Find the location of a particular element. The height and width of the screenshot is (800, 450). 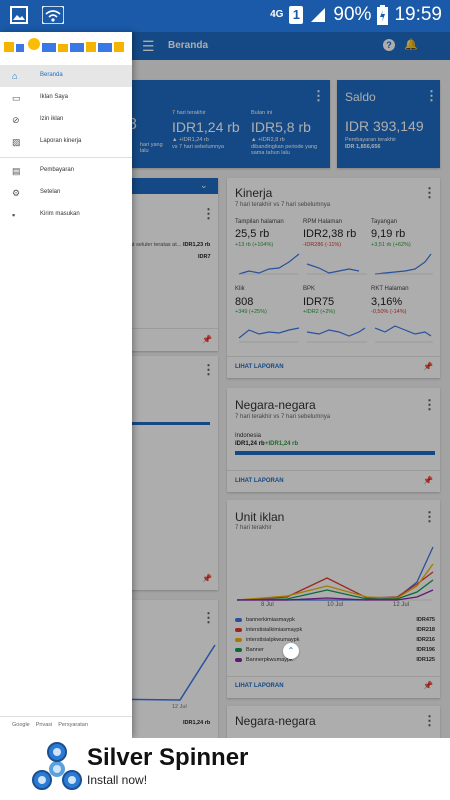

report-icon: ▨ is located at coordinates (16, 142).